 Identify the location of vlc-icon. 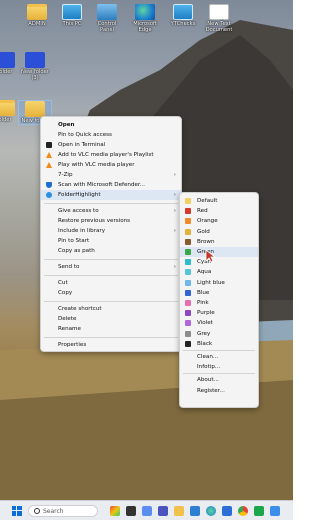
(49, 165).